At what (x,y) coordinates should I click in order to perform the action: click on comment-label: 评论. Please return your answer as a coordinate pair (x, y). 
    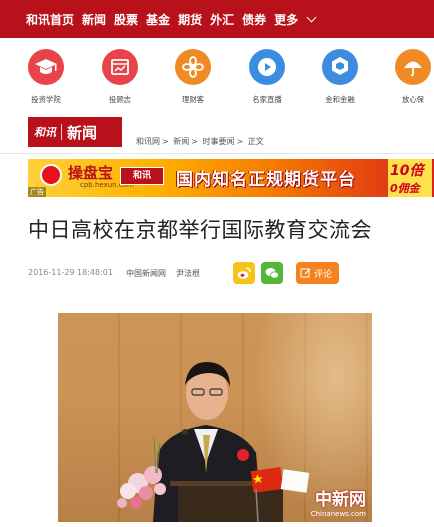
    Looking at the image, I should click on (323, 274).